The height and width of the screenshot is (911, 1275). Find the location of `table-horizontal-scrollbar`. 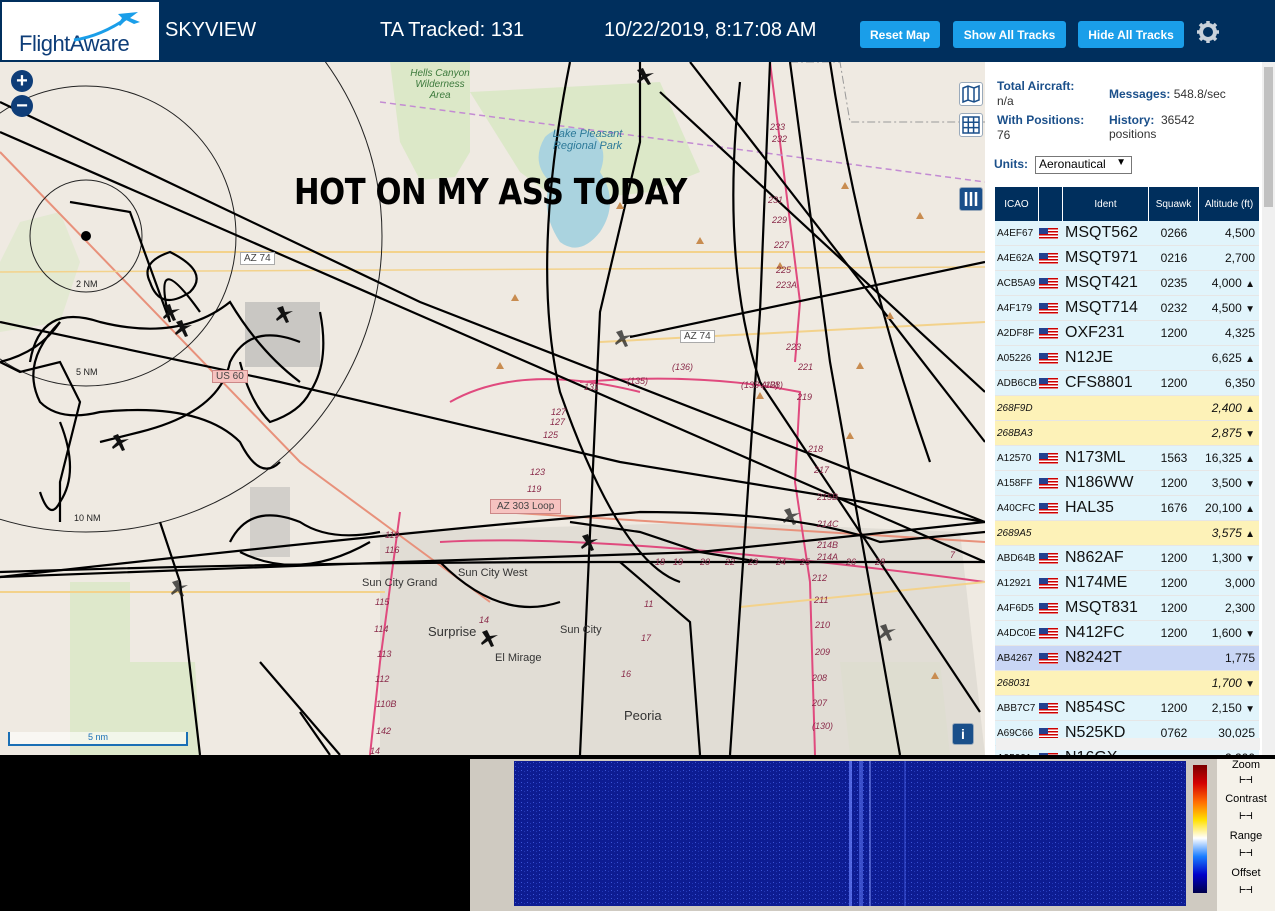

table-horizontal-scrollbar is located at coordinates (1128, 744).